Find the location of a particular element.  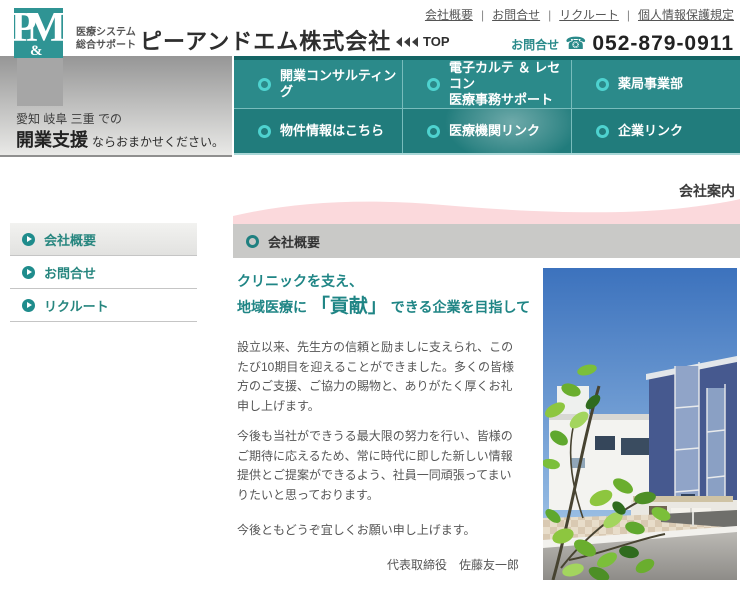

contact-label: お問合せ is located at coordinates (535, 44).